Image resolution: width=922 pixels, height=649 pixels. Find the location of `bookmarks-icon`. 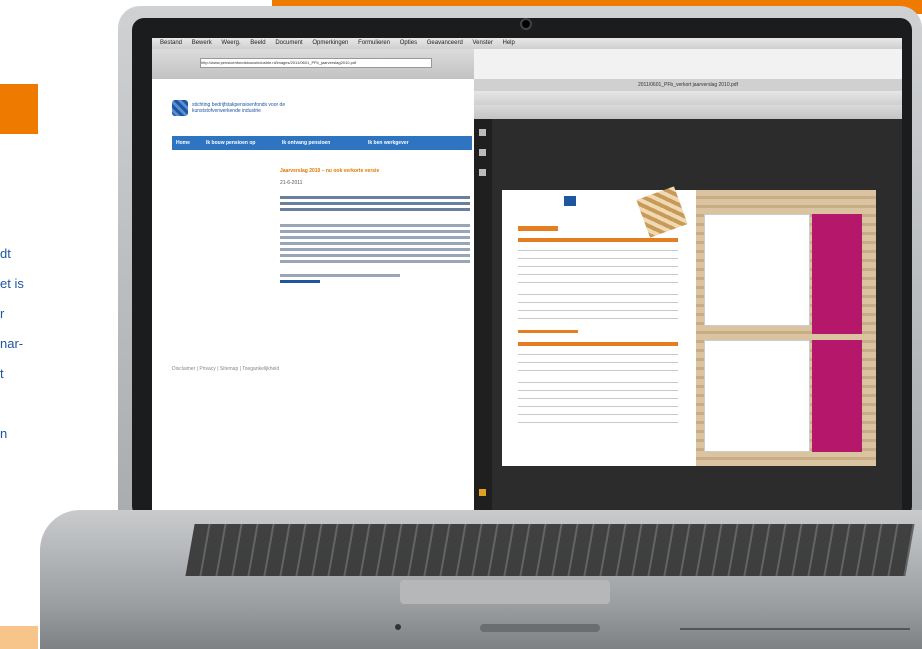

bookmarks-icon is located at coordinates (482, 152).